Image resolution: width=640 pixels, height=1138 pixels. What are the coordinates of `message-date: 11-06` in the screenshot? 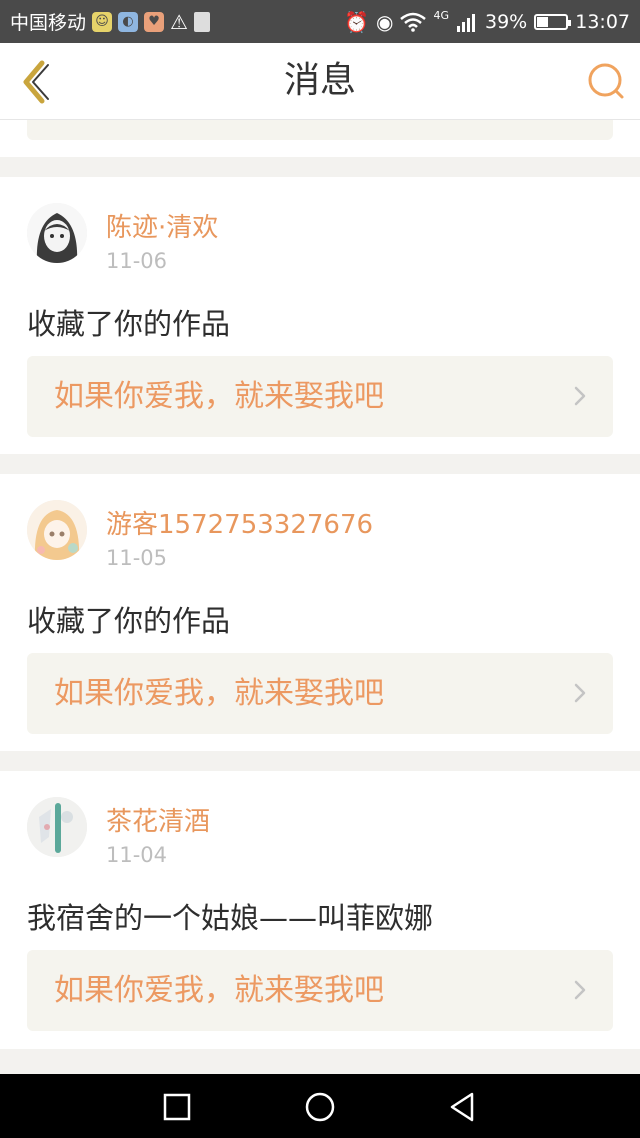 It's located at (137, 261).